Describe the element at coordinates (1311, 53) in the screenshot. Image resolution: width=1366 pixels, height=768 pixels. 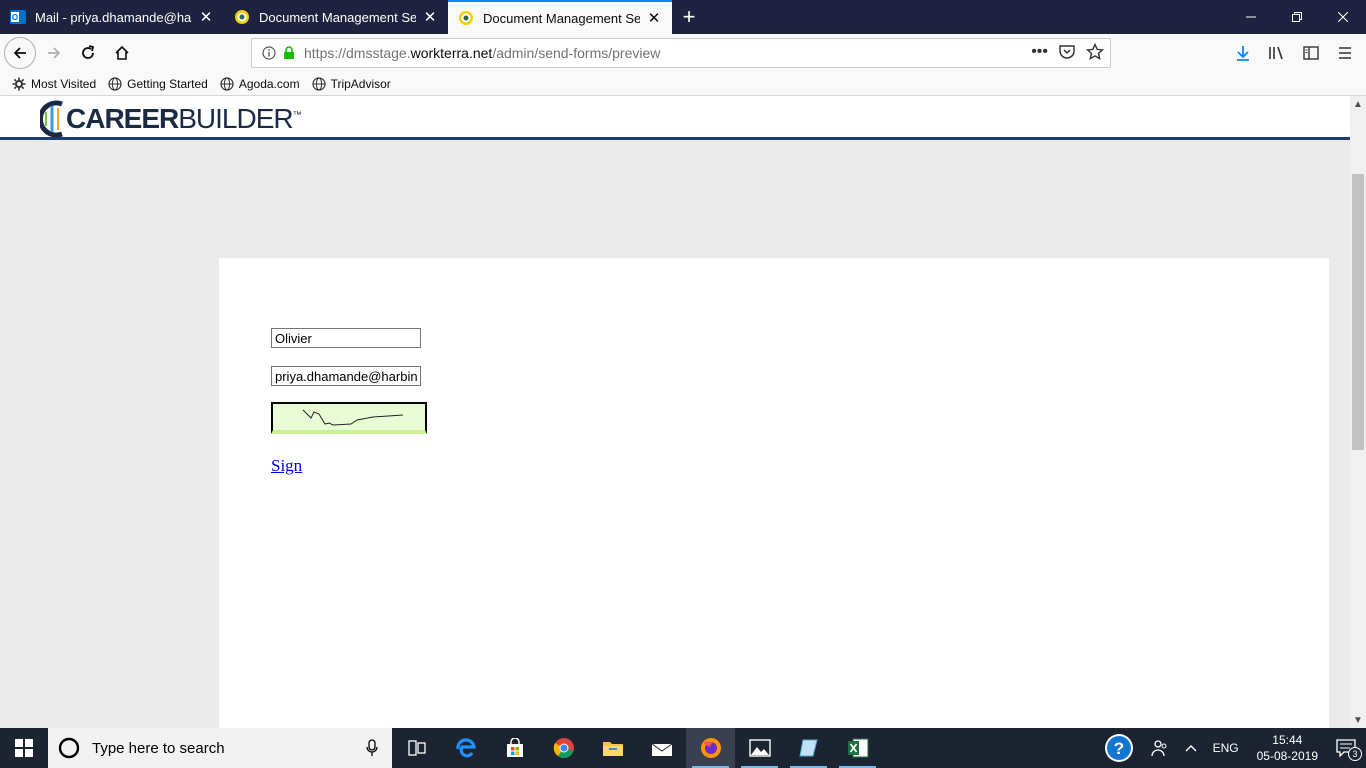
I see `sidebar-icon` at that location.